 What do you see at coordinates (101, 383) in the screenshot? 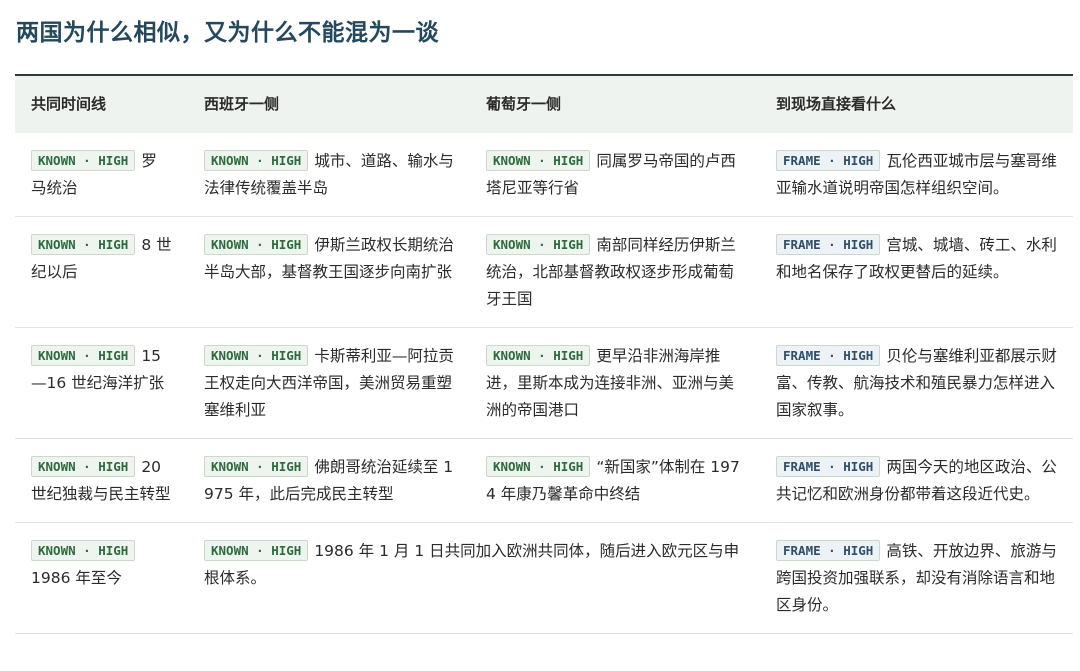
I see `timeline-cell: KNOWN · HIGH 15—16 世纪海洋扩张` at bounding box center [101, 383].